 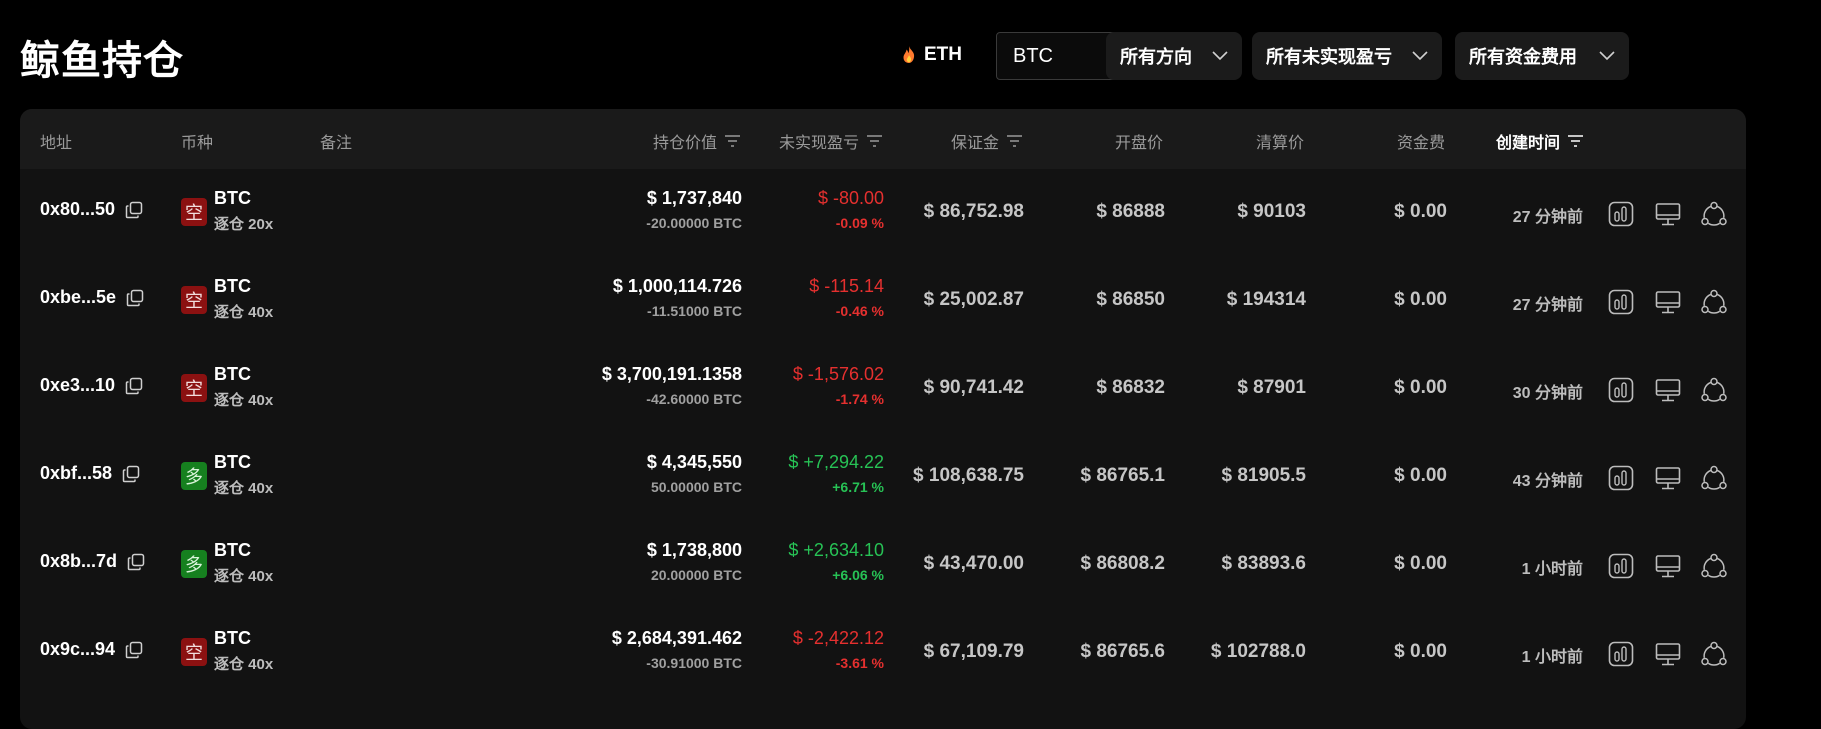 What do you see at coordinates (932, 55) in the screenshot?
I see `eth-link: ETH` at bounding box center [932, 55].